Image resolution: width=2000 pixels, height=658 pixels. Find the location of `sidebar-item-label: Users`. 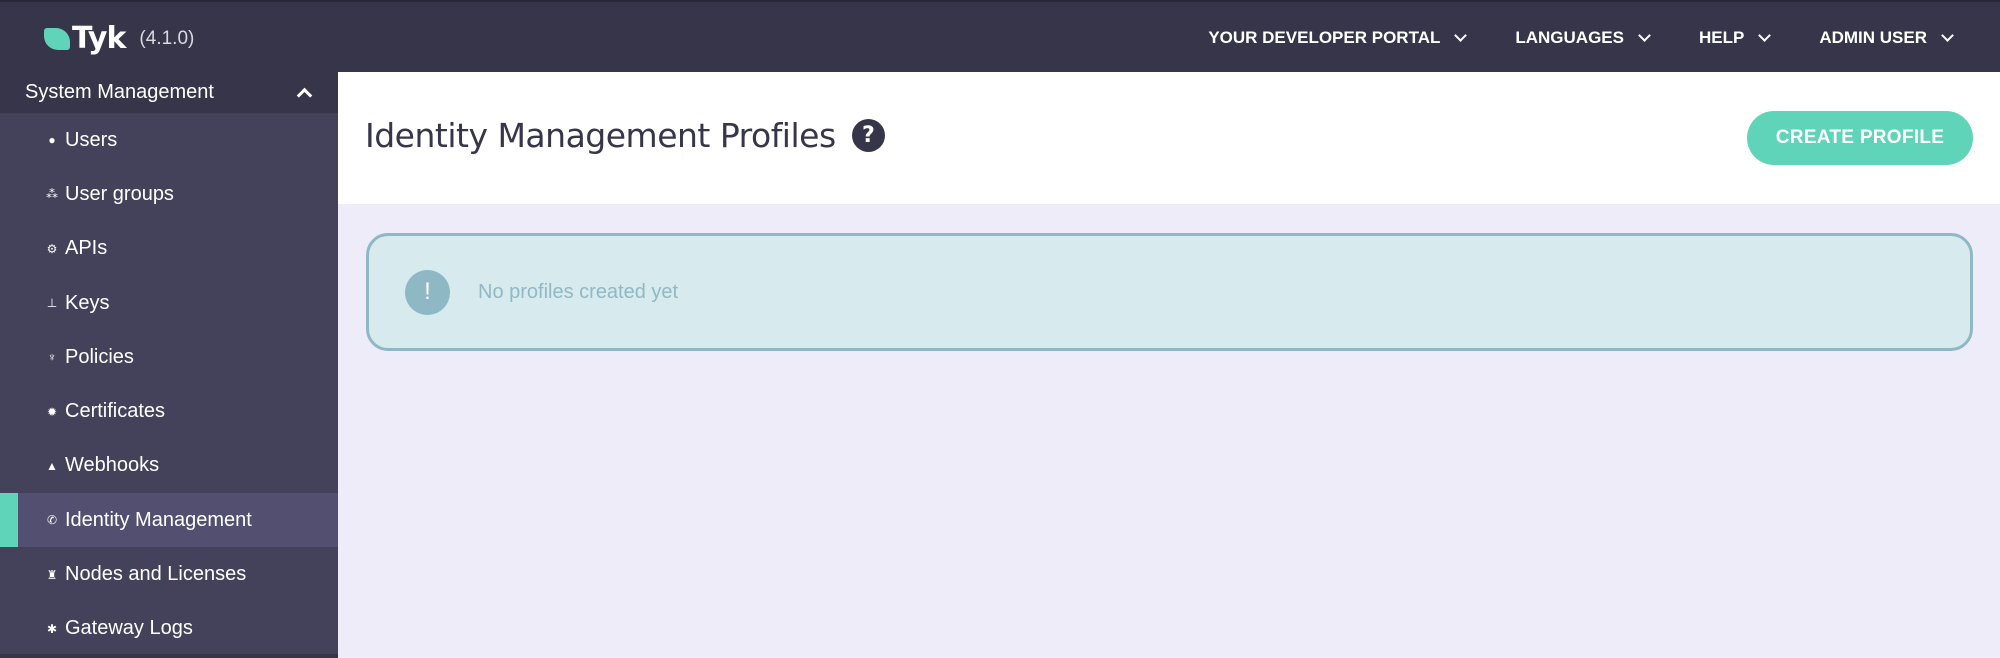

sidebar-item-label: Users is located at coordinates (91, 139).